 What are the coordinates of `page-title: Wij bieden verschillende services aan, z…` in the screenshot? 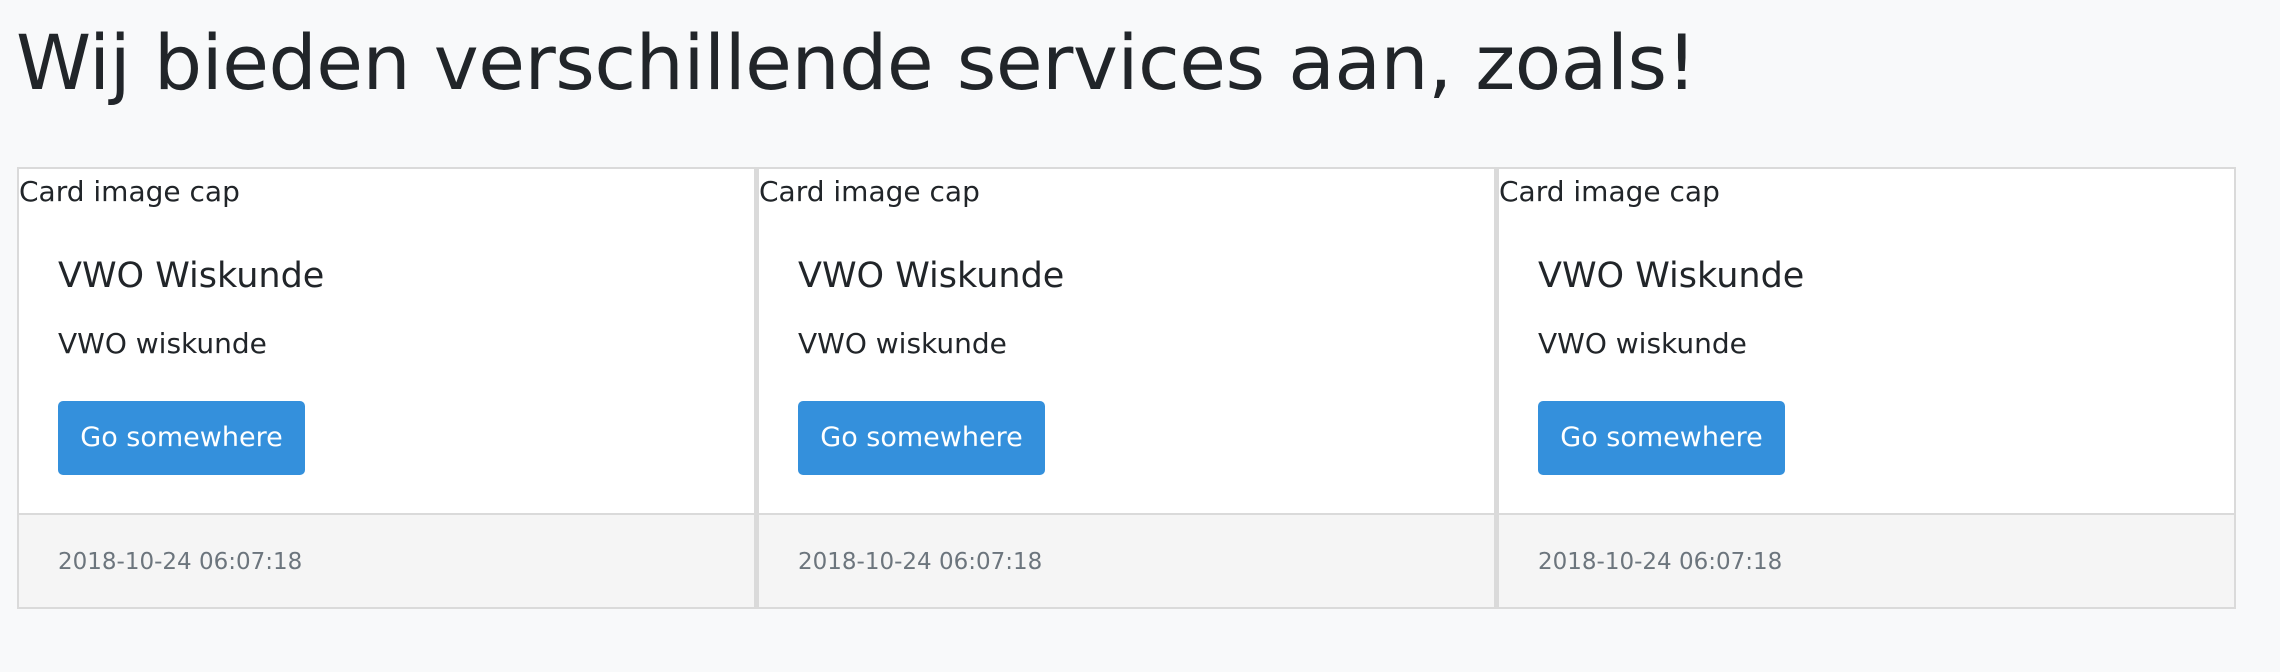 It's located at (856, 62).